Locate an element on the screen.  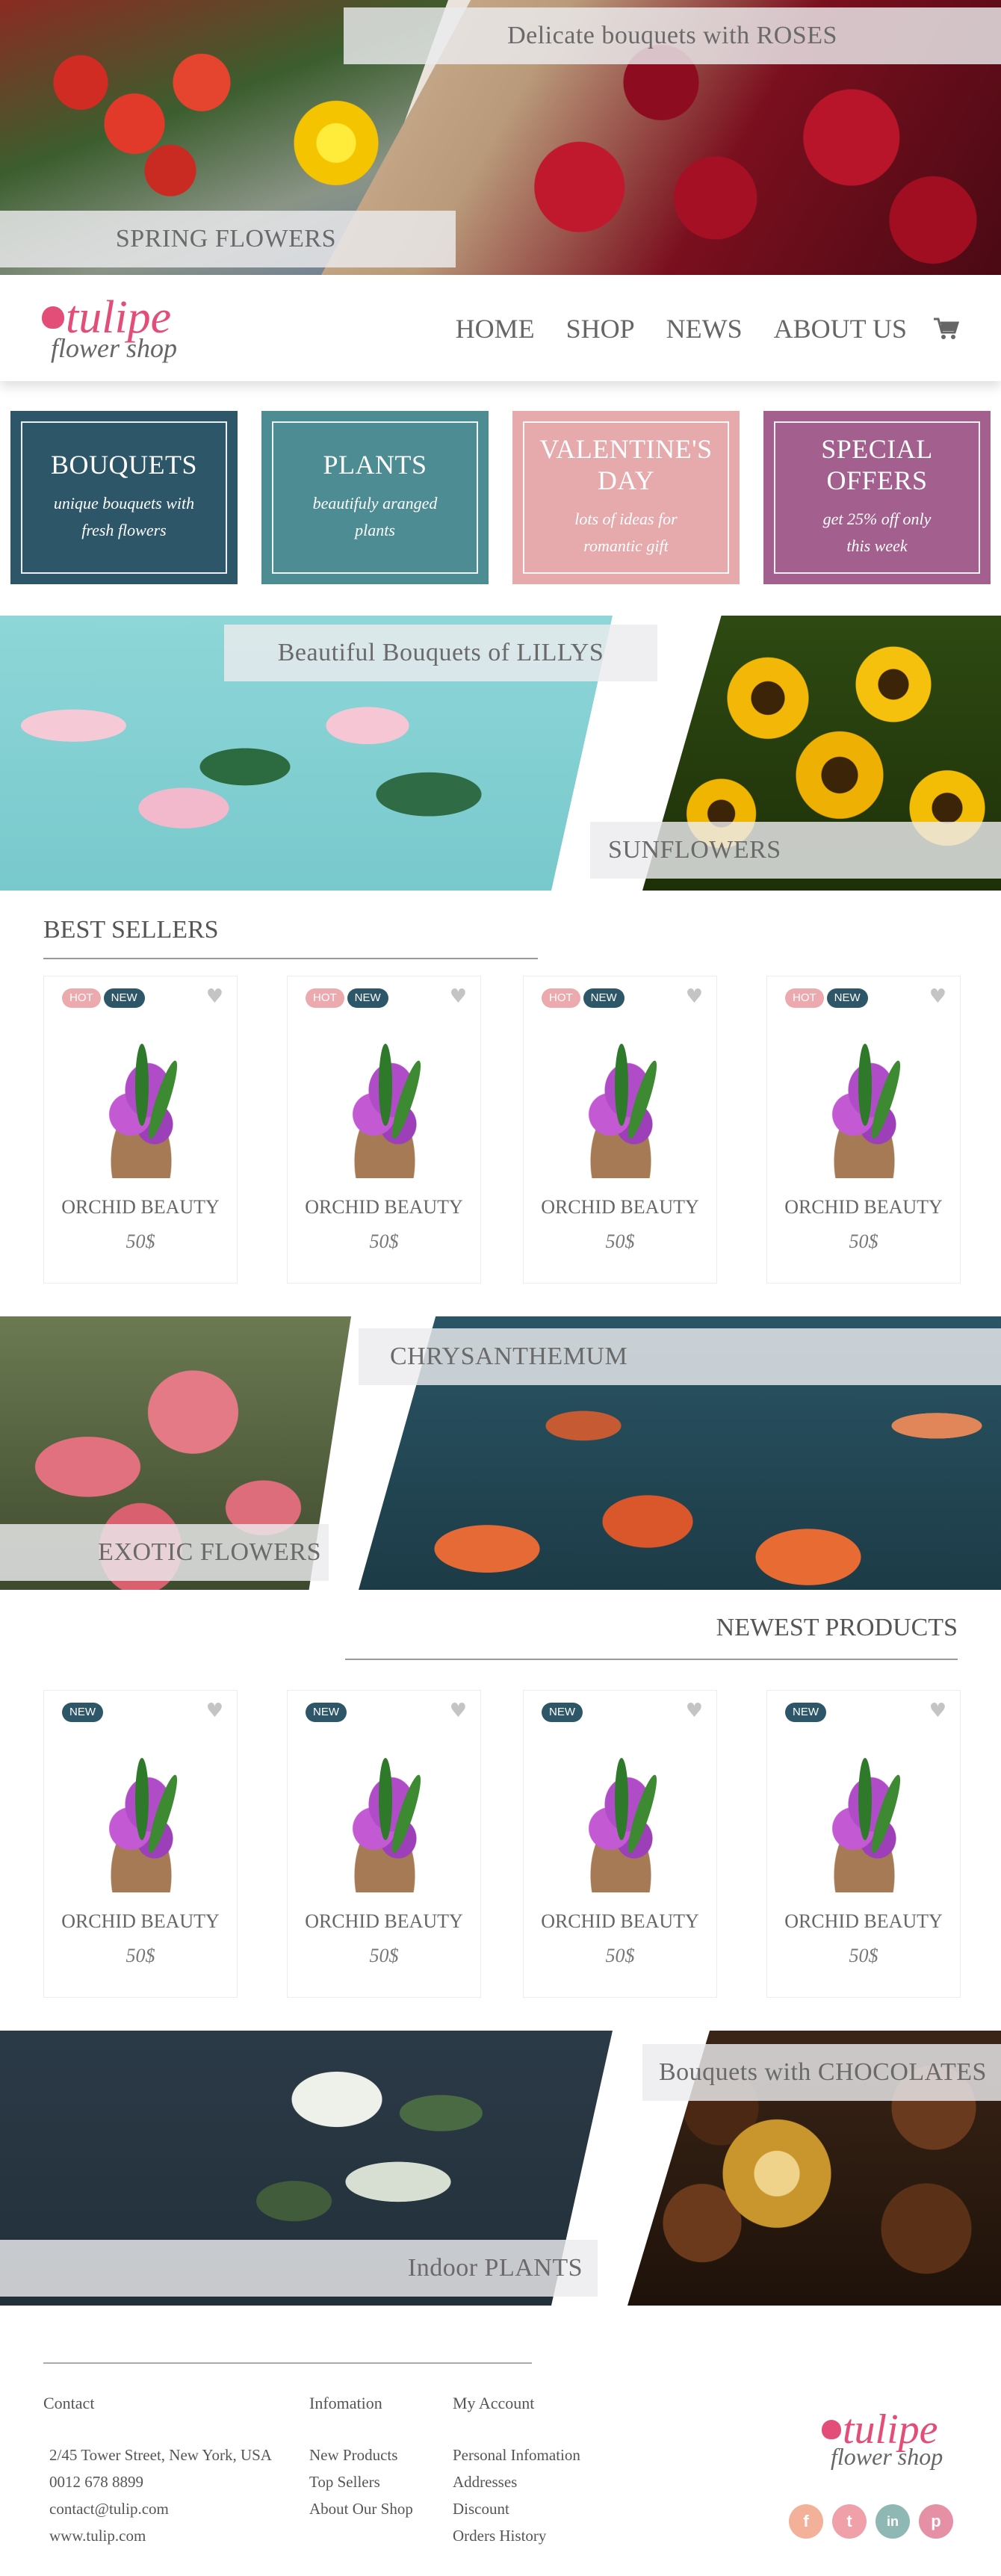
footer-logo: tulipe flower shop is located at coordinates (882, 2438).